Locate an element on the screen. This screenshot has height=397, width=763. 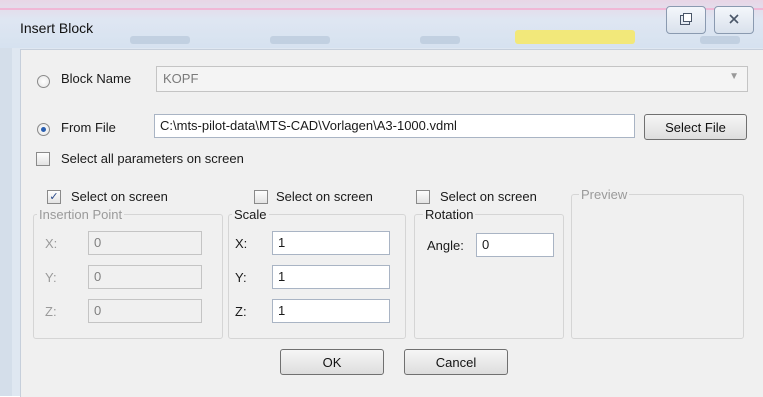
close-icon is located at coordinates (734, 20).